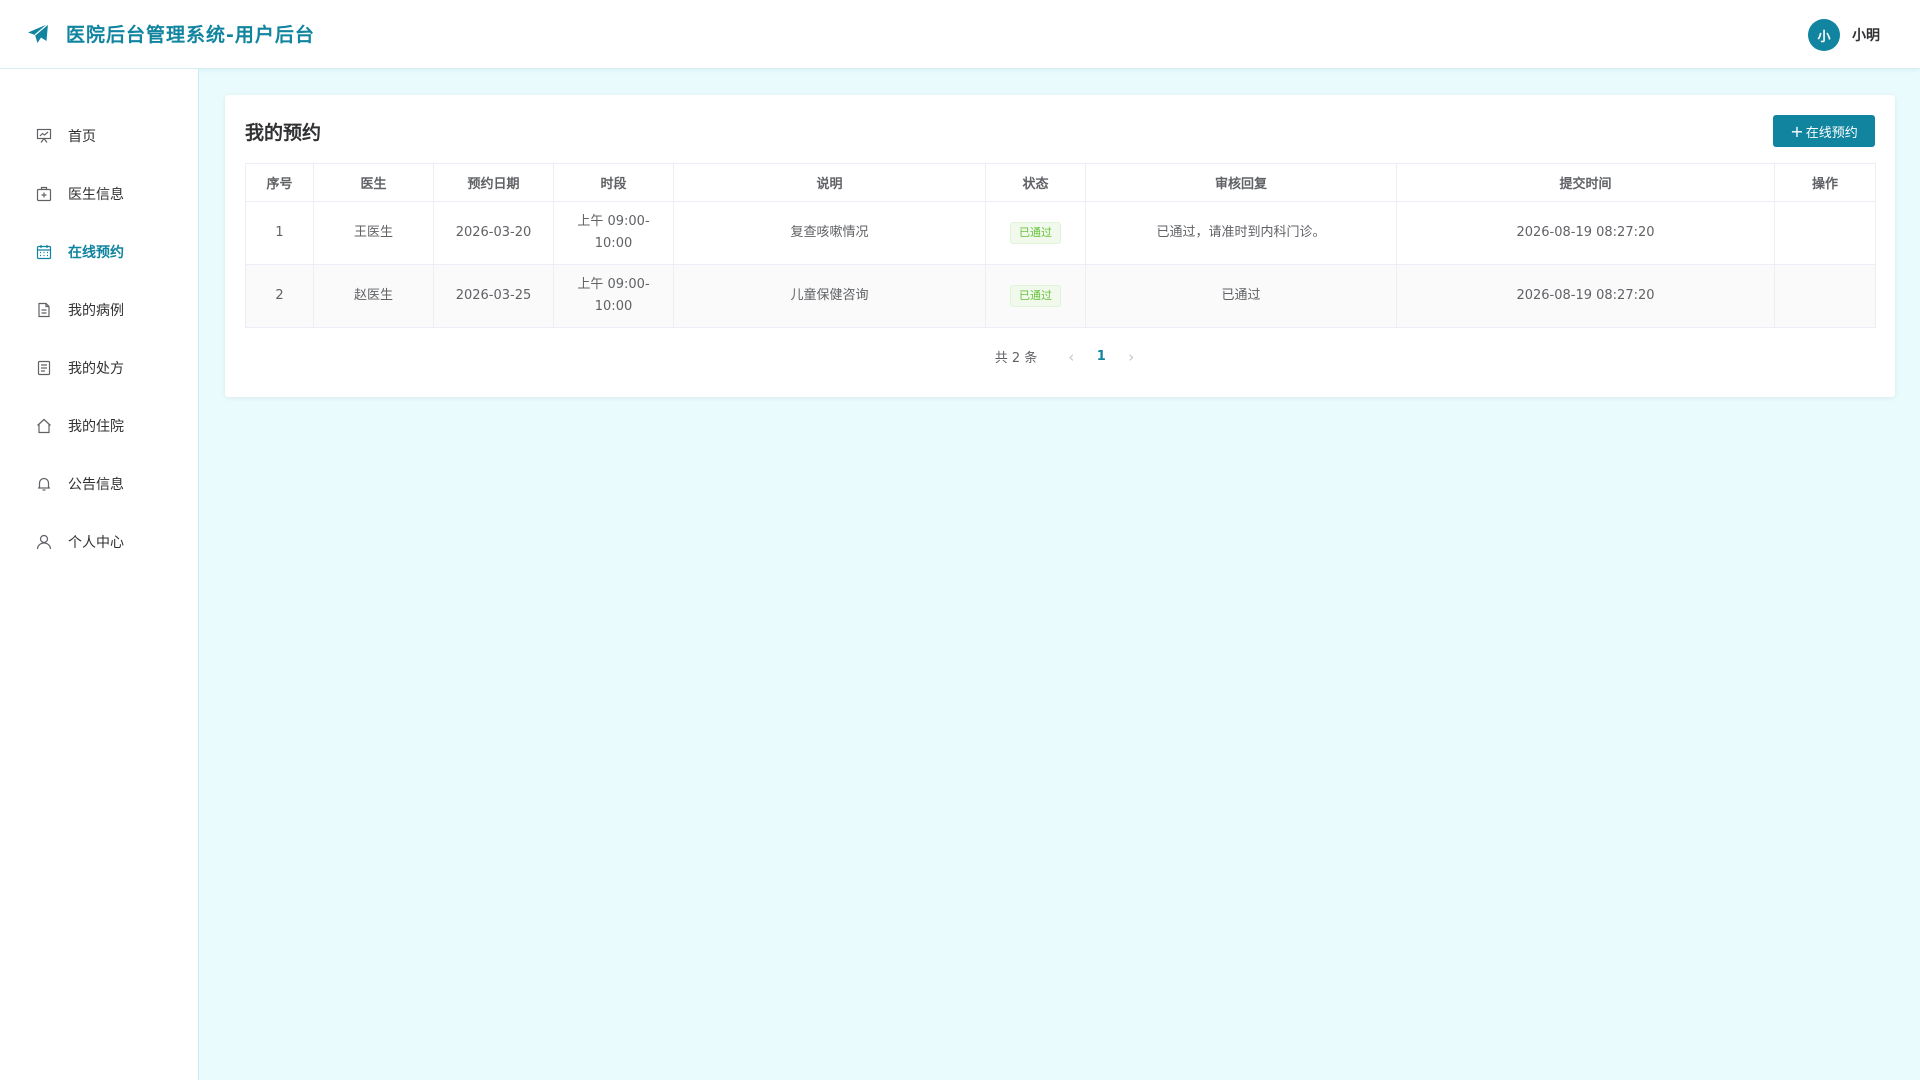  I want to click on table-header-row: 序号 医生 预约日期 时段 说明 状态 审核回复 提交时间 操作, so click(1060, 182).